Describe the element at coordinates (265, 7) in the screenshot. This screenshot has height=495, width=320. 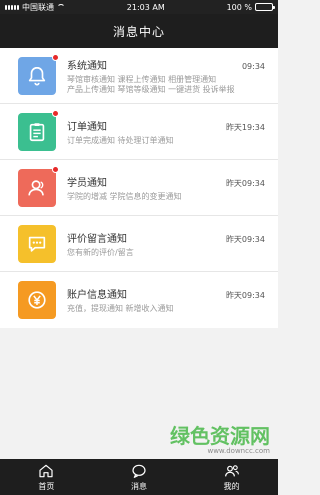
I see `battery-icon` at that location.